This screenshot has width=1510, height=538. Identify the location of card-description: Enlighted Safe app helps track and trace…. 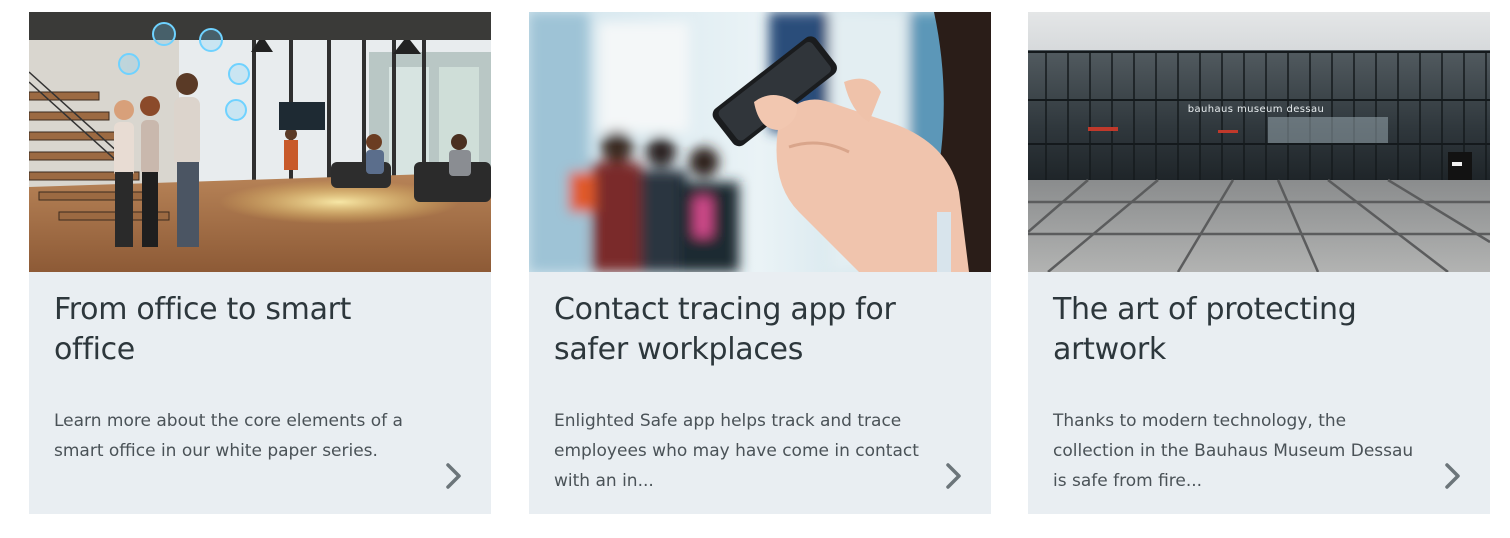
(736, 451).